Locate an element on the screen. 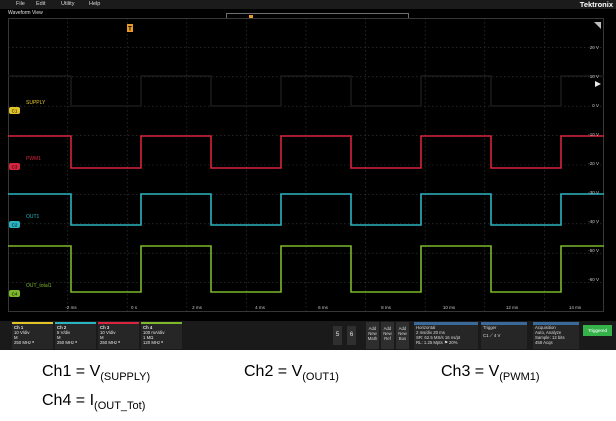 The height and width of the screenshot is (421, 616). x-tick-label: 12 ms is located at coordinates (512, 307).